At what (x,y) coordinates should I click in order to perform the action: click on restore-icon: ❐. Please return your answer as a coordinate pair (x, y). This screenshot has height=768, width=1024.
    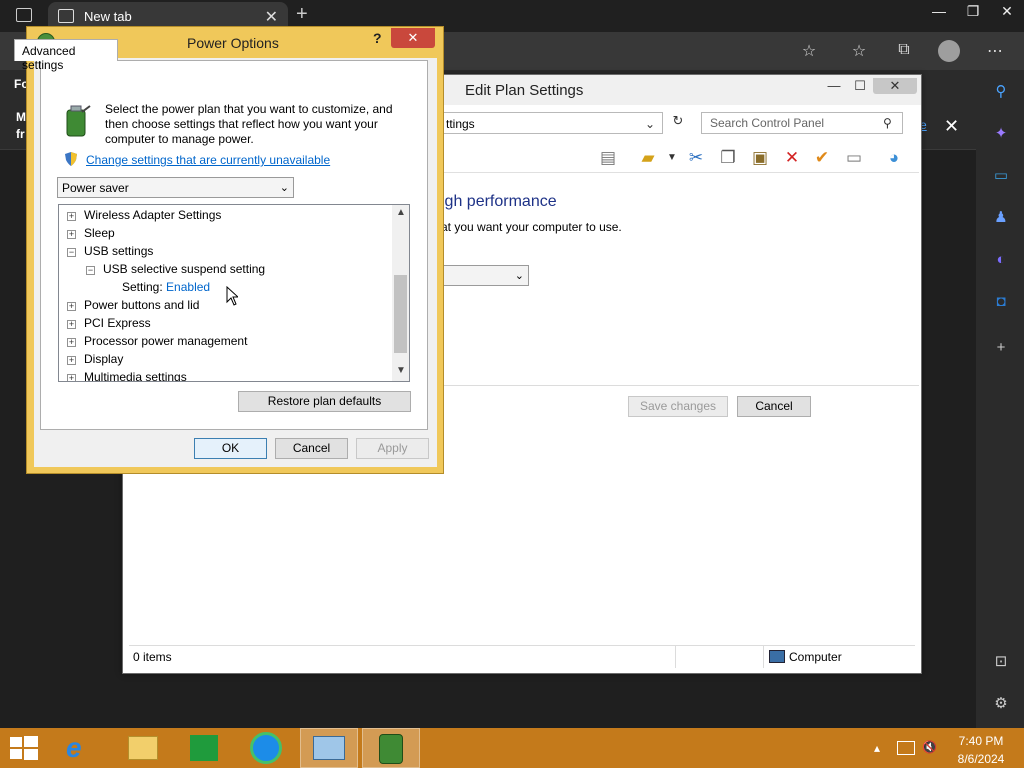
    Looking at the image, I should click on (973, 11).